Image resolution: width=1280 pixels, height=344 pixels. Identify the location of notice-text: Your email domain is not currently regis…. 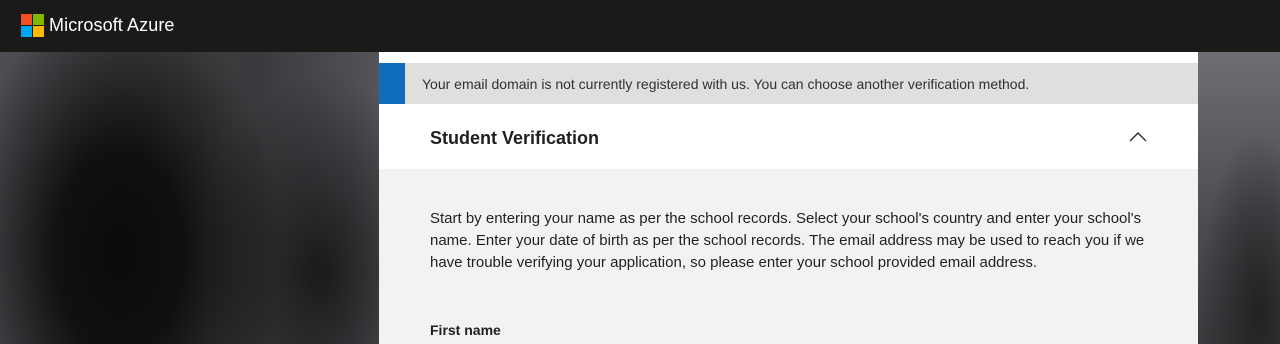
(726, 84).